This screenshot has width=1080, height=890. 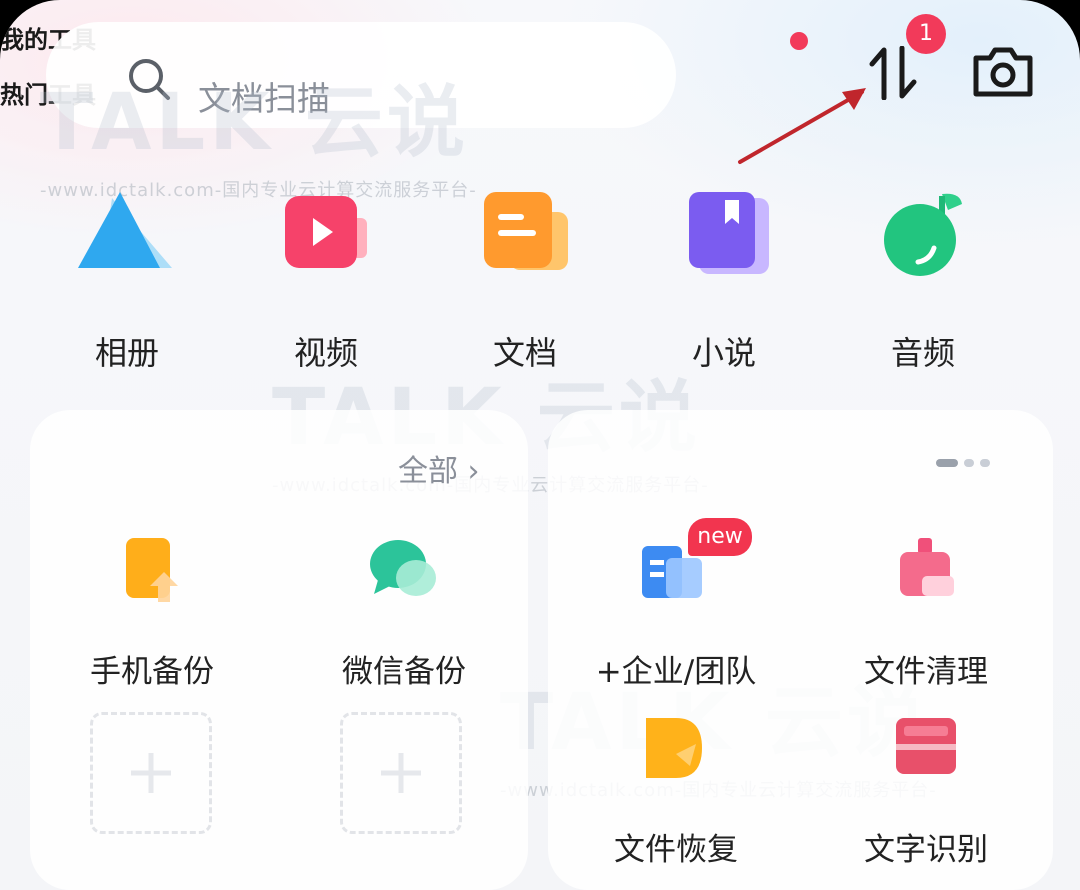 I want to click on tool-file-recovery: 文件恢复, so click(x=676, y=791).